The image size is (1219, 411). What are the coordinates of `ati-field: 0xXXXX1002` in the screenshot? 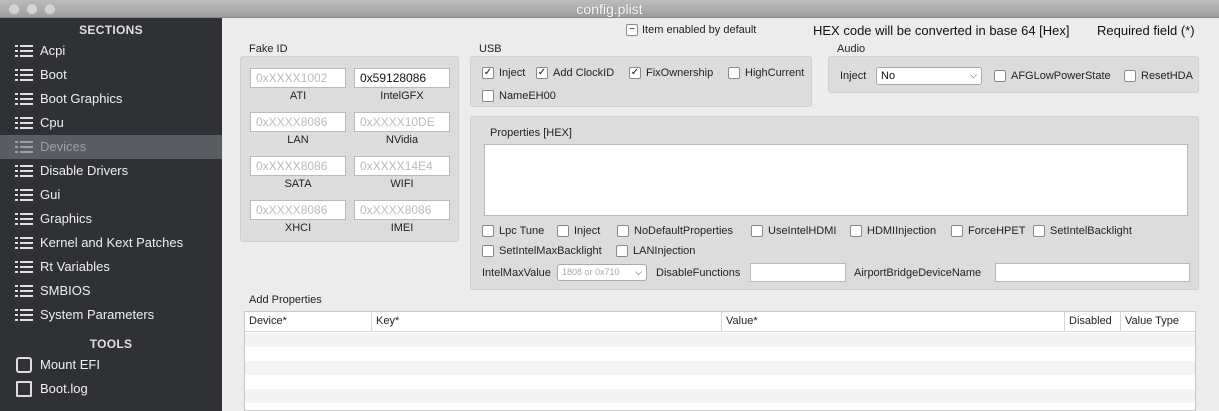 It's located at (298, 78).